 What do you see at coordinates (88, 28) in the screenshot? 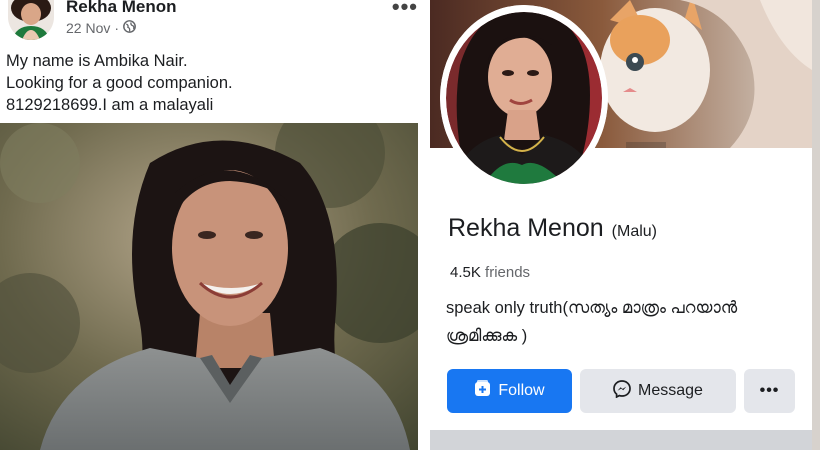
I see `post-date: 22 Nov` at bounding box center [88, 28].